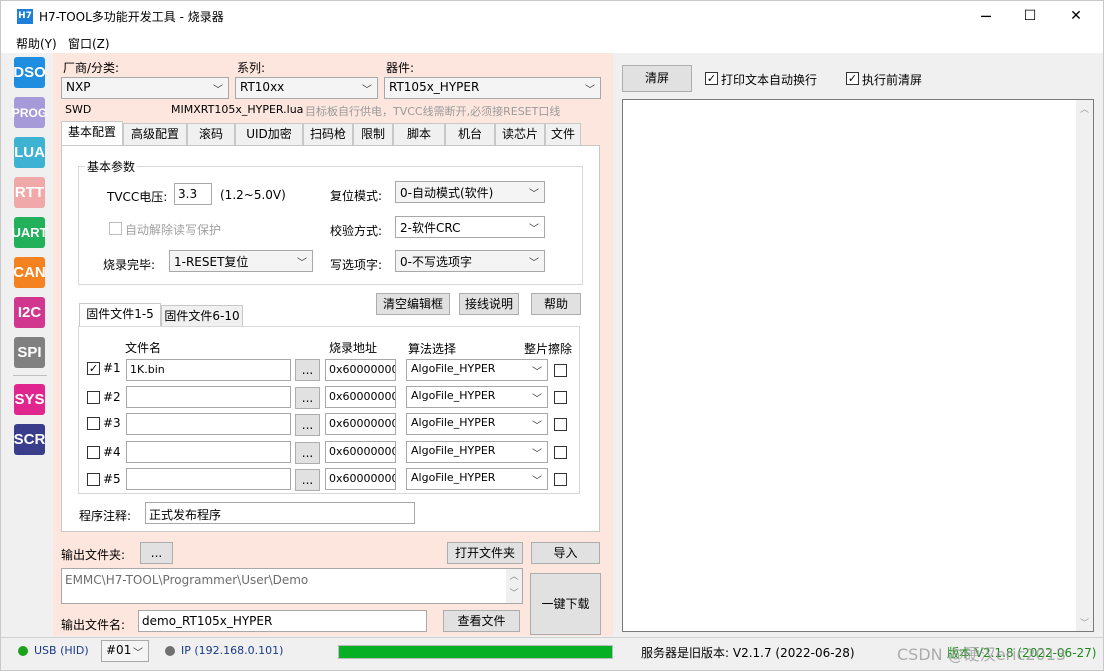  I want to click on sidebar-scr-button: SCR, so click(29, 439).